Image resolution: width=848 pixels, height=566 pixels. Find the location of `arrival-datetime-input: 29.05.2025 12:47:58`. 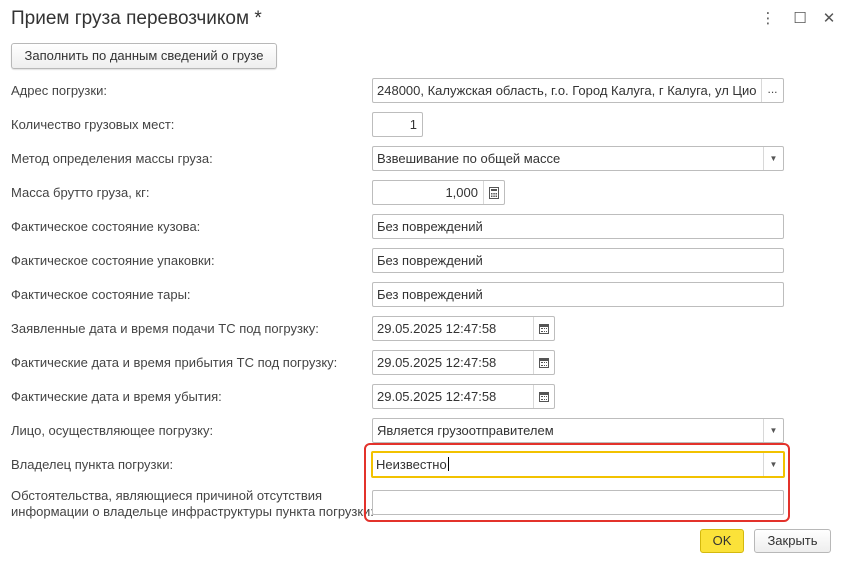

arrival-datetime-input: 29.05.2025 12:47:58 is located at coordinates (463, 362).